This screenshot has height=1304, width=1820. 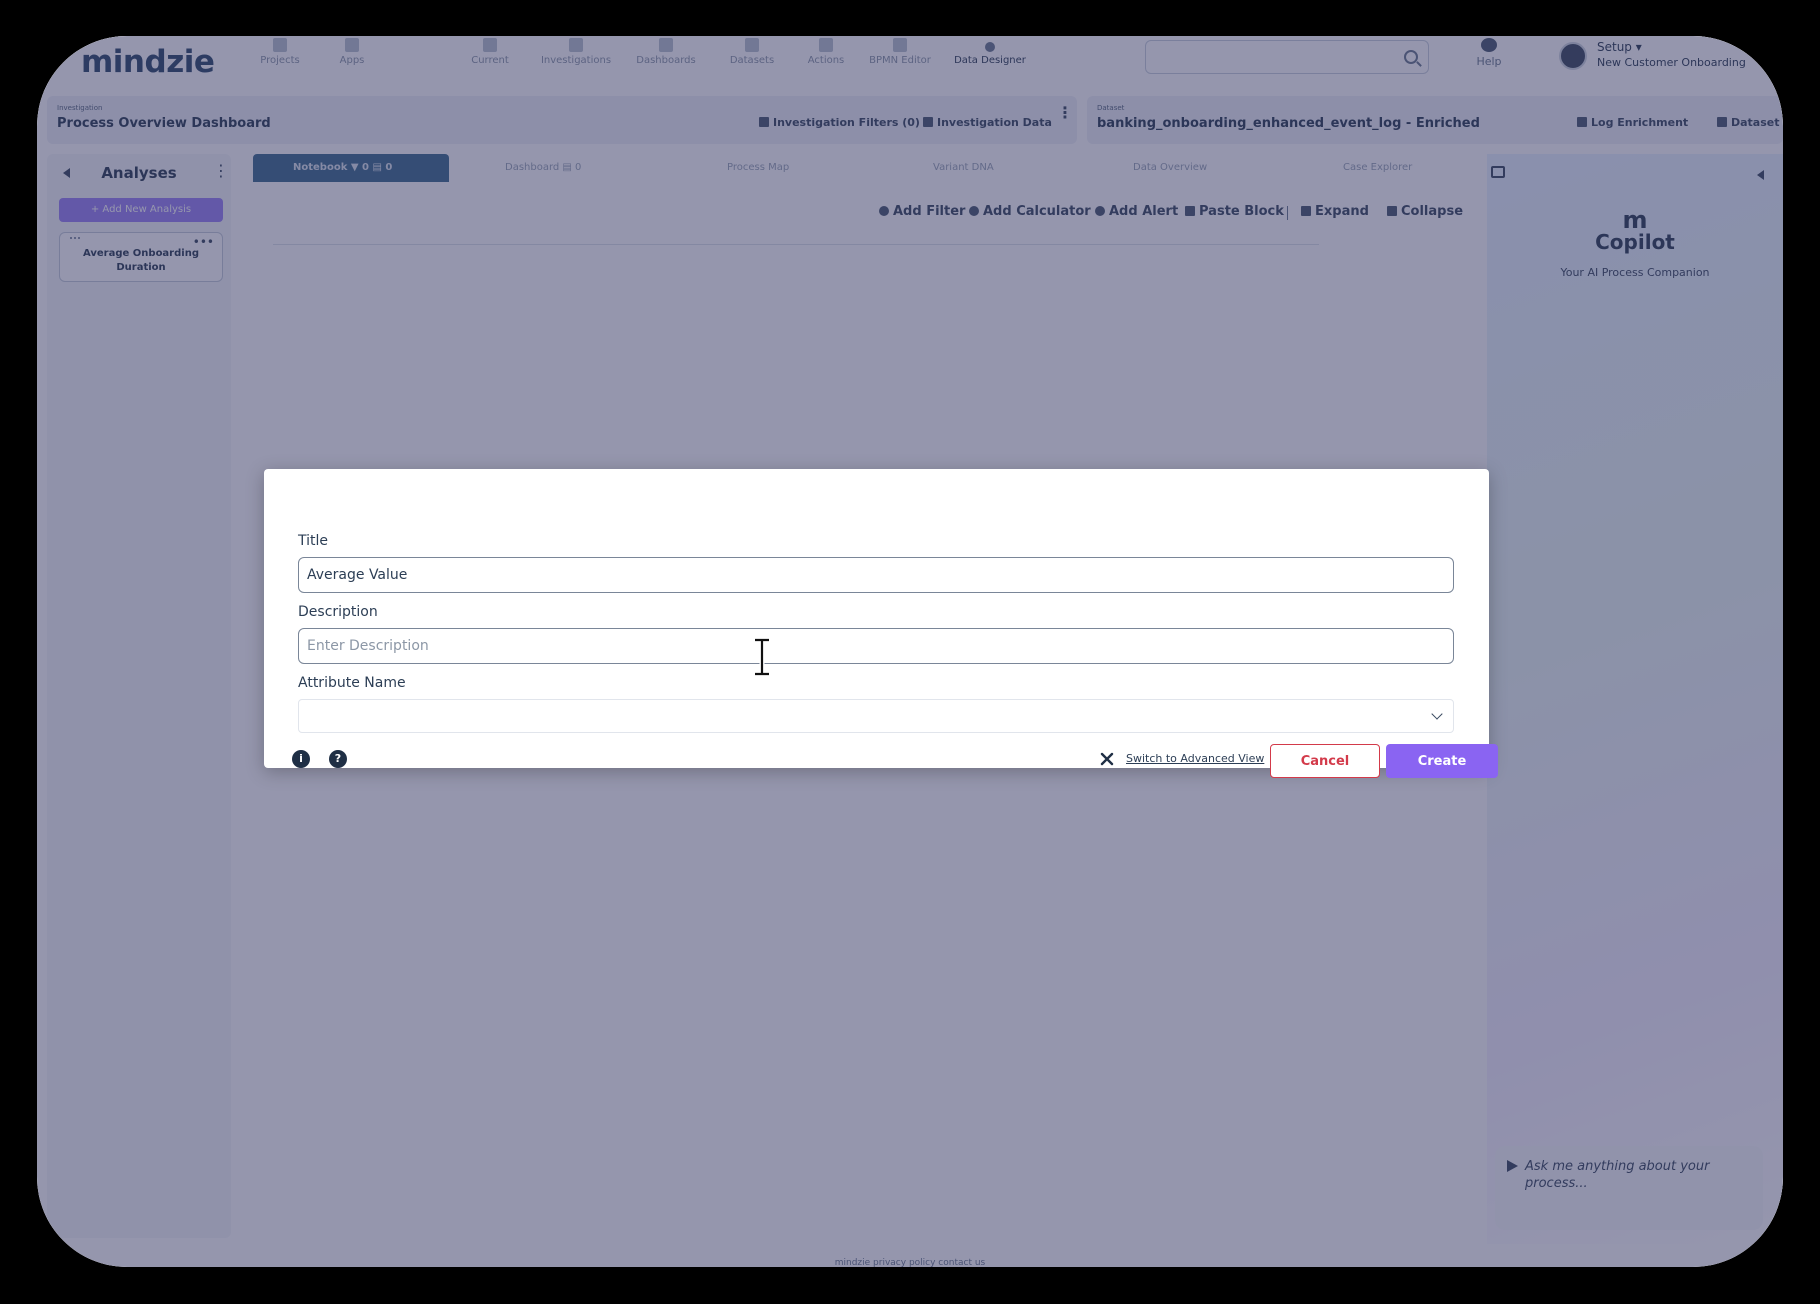 I want to click on title-input, so click(x=876, y=575).